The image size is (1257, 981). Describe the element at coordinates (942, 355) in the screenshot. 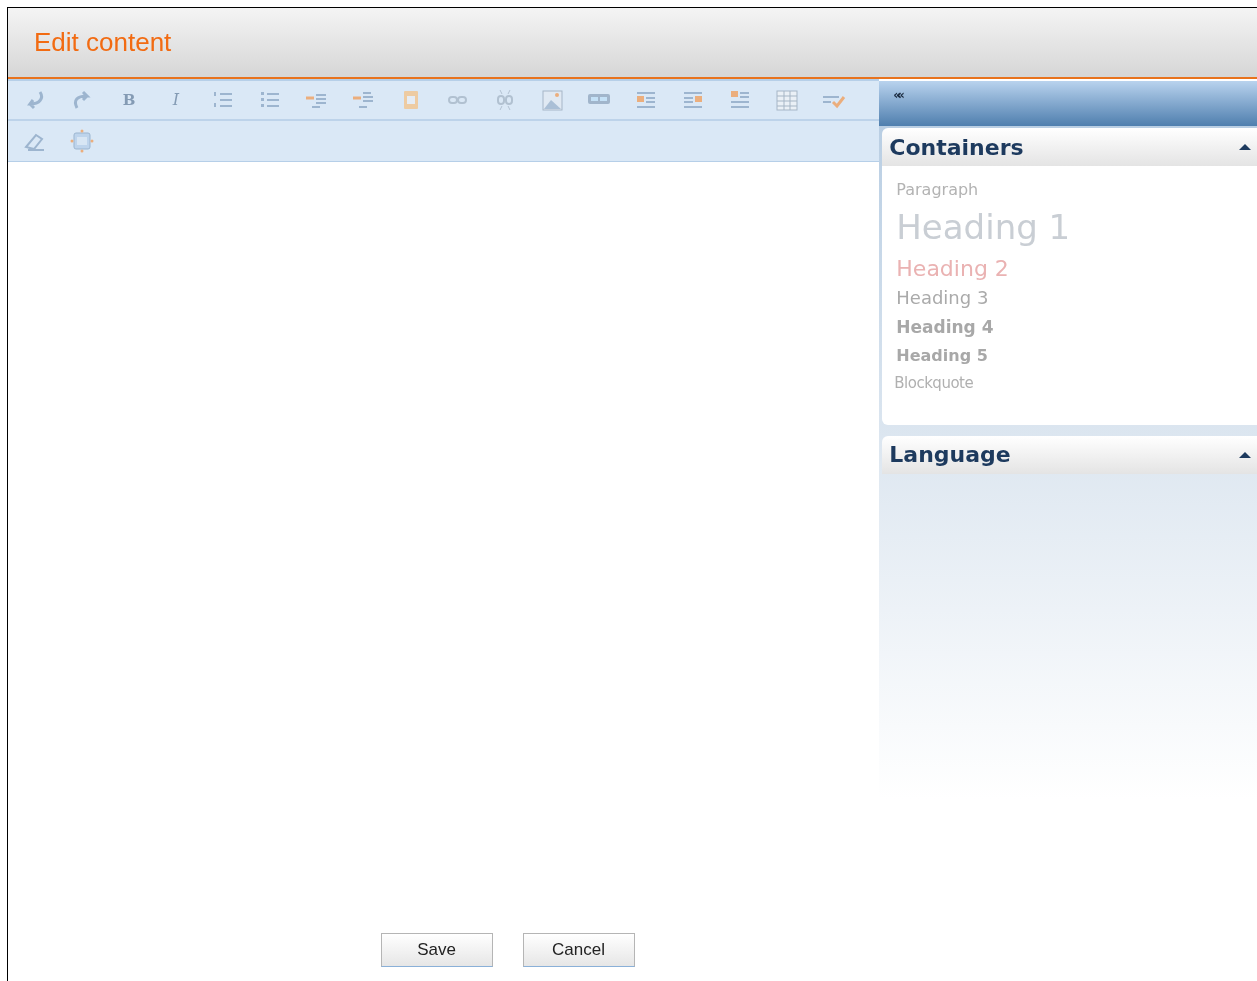

I see `format-option: Heading 5` at that location.